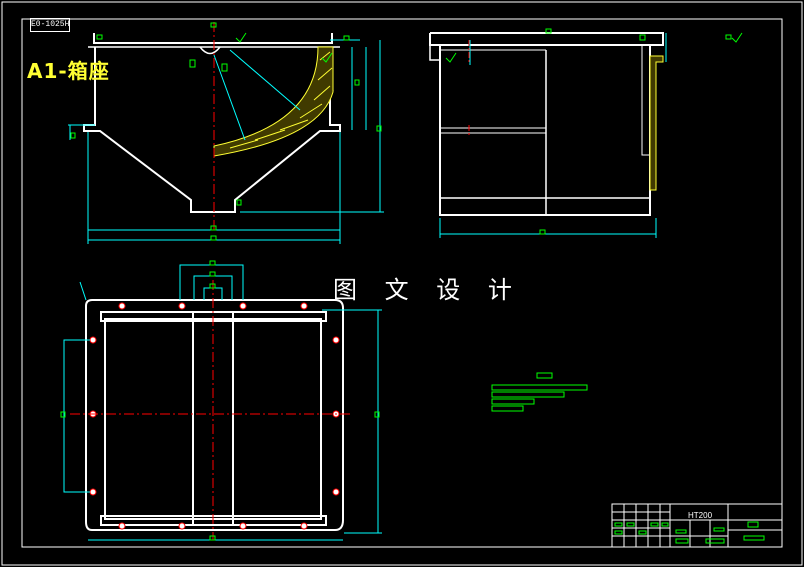 The height and width of the screenshot is (567, 804). Describe the element at coordinates (273, 101) in the screenshot. I see `front-view-section` at that location.